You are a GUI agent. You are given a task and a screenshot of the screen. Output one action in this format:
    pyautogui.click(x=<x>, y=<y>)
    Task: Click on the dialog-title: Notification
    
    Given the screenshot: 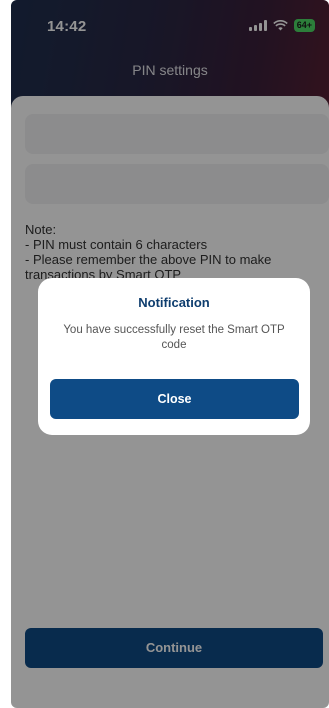 What is the action you would take?
    pyautogui.click(x=174, y=302)
    